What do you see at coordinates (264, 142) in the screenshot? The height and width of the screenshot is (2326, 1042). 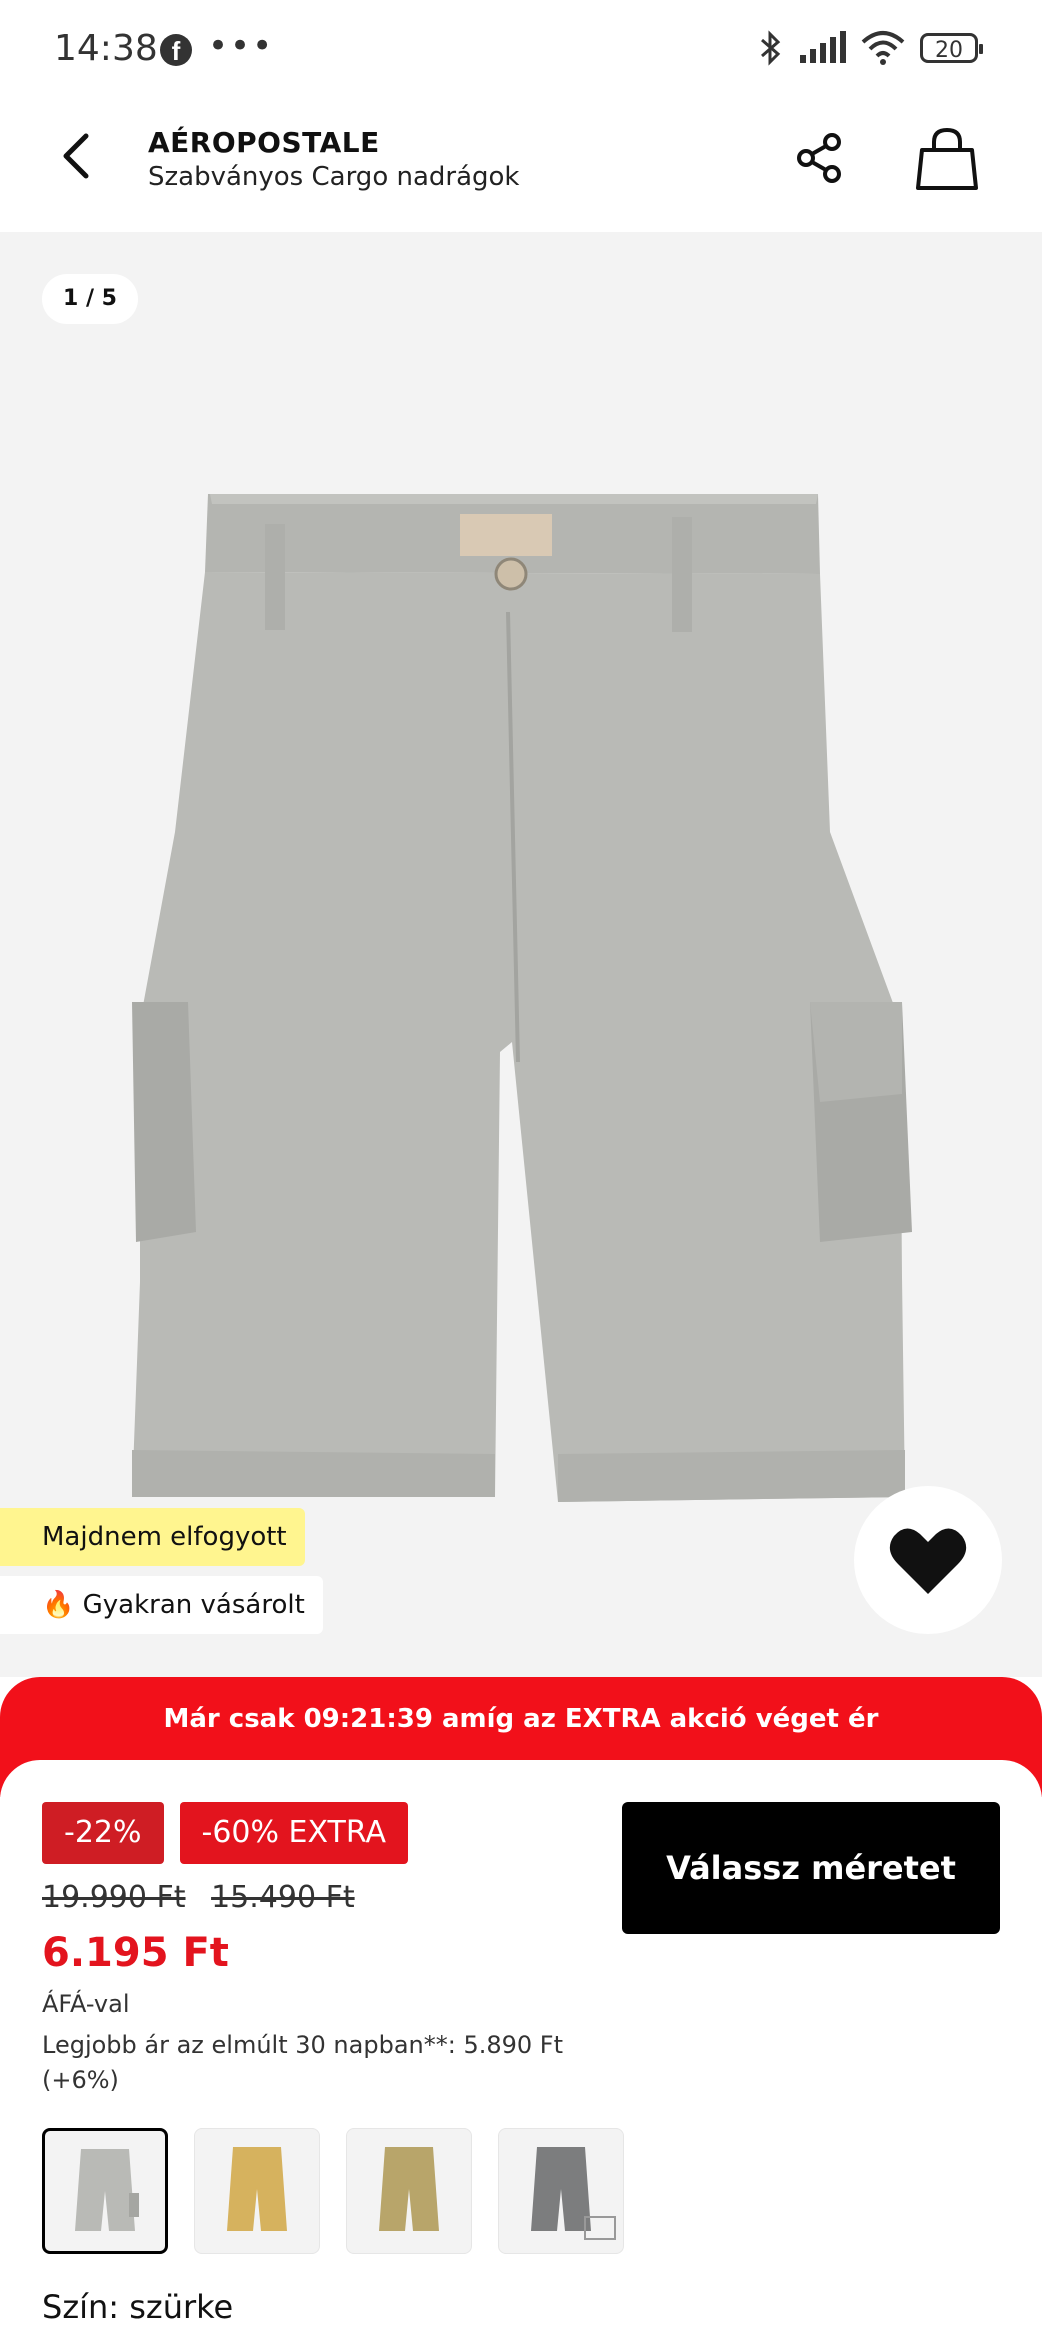 I see `brand-name: AÉROPOSTALE` at bounding box center [264, 142].